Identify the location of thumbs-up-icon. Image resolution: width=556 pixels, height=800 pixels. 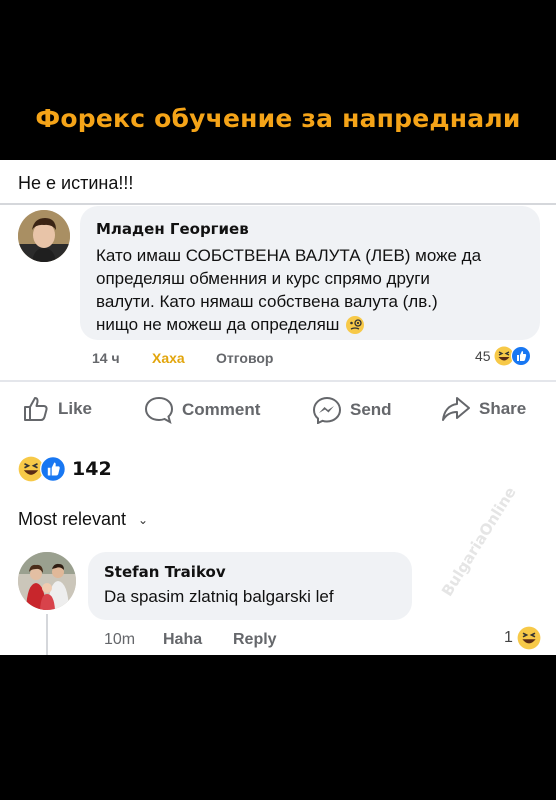
(36, 409).